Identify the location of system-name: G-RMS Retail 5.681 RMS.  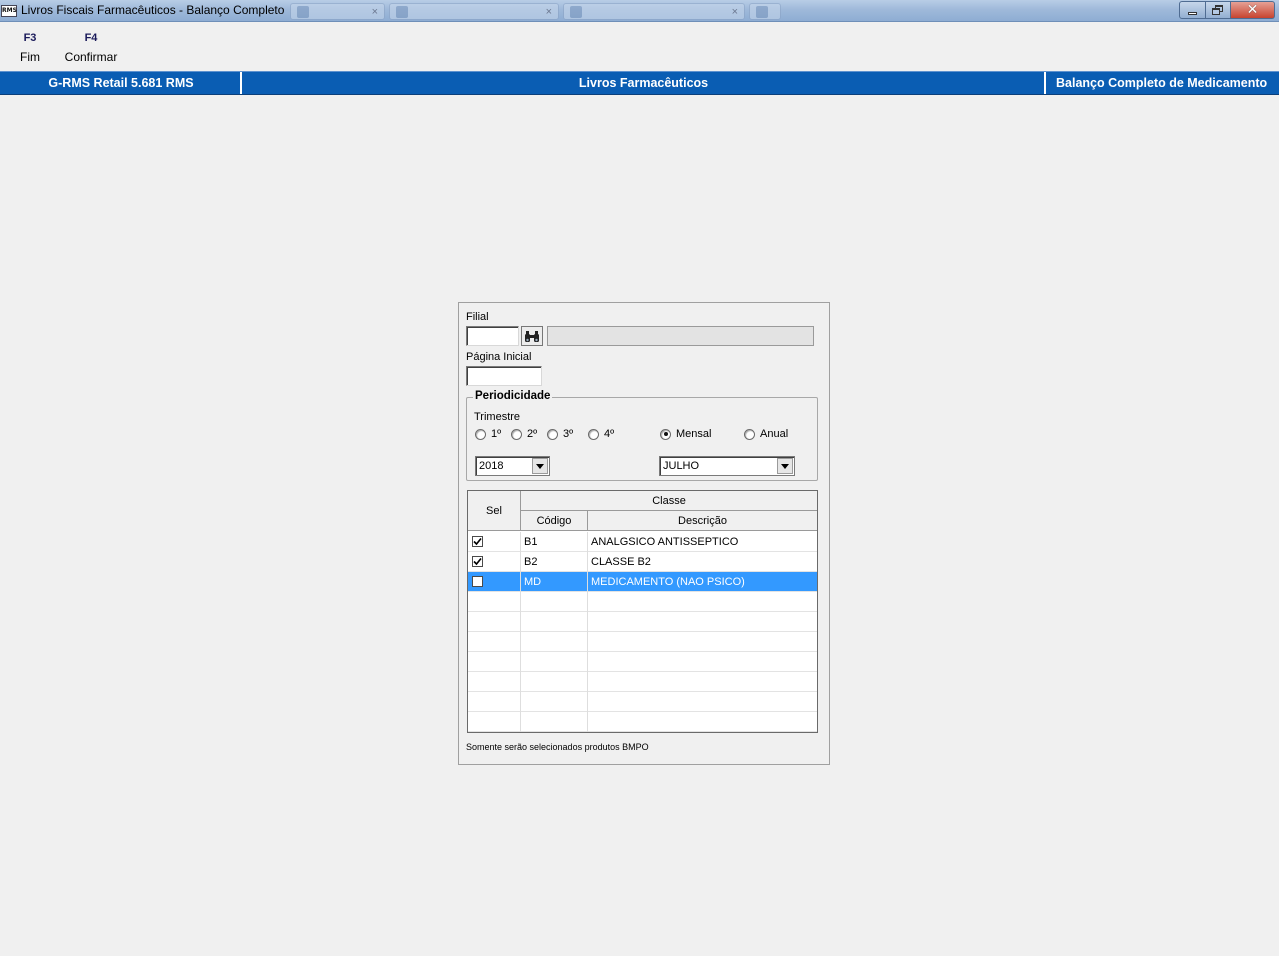
(121, 83).